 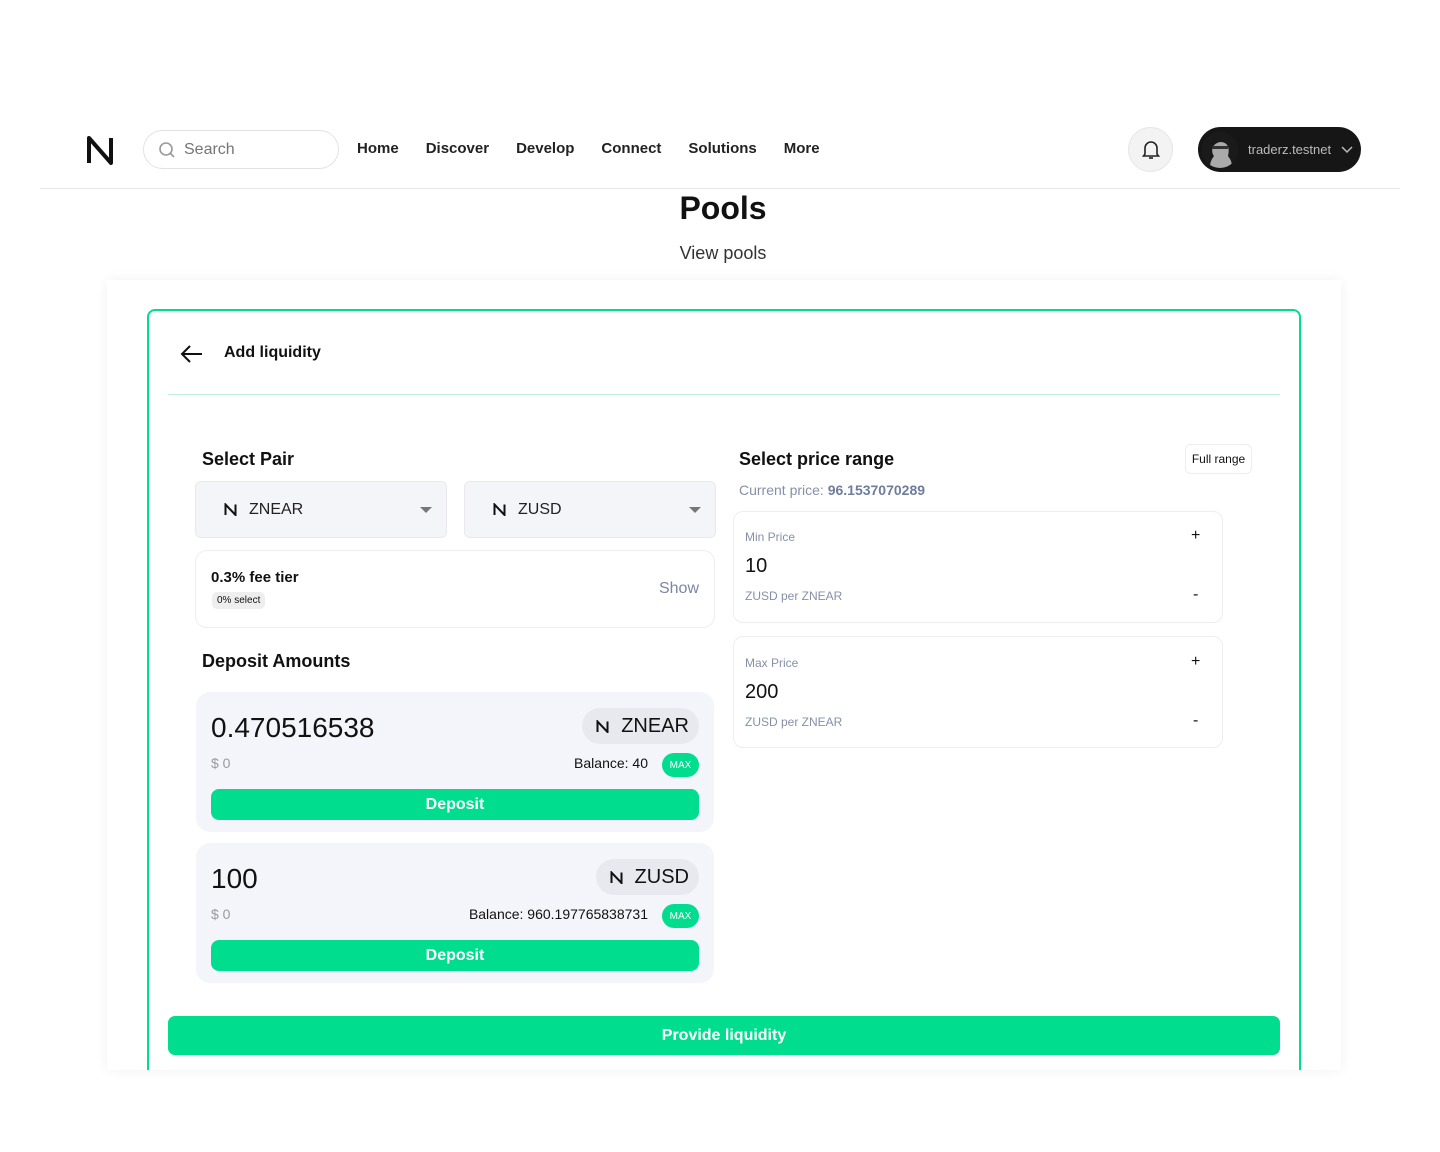 I want to click on search-input, so click(x=249, y=149).